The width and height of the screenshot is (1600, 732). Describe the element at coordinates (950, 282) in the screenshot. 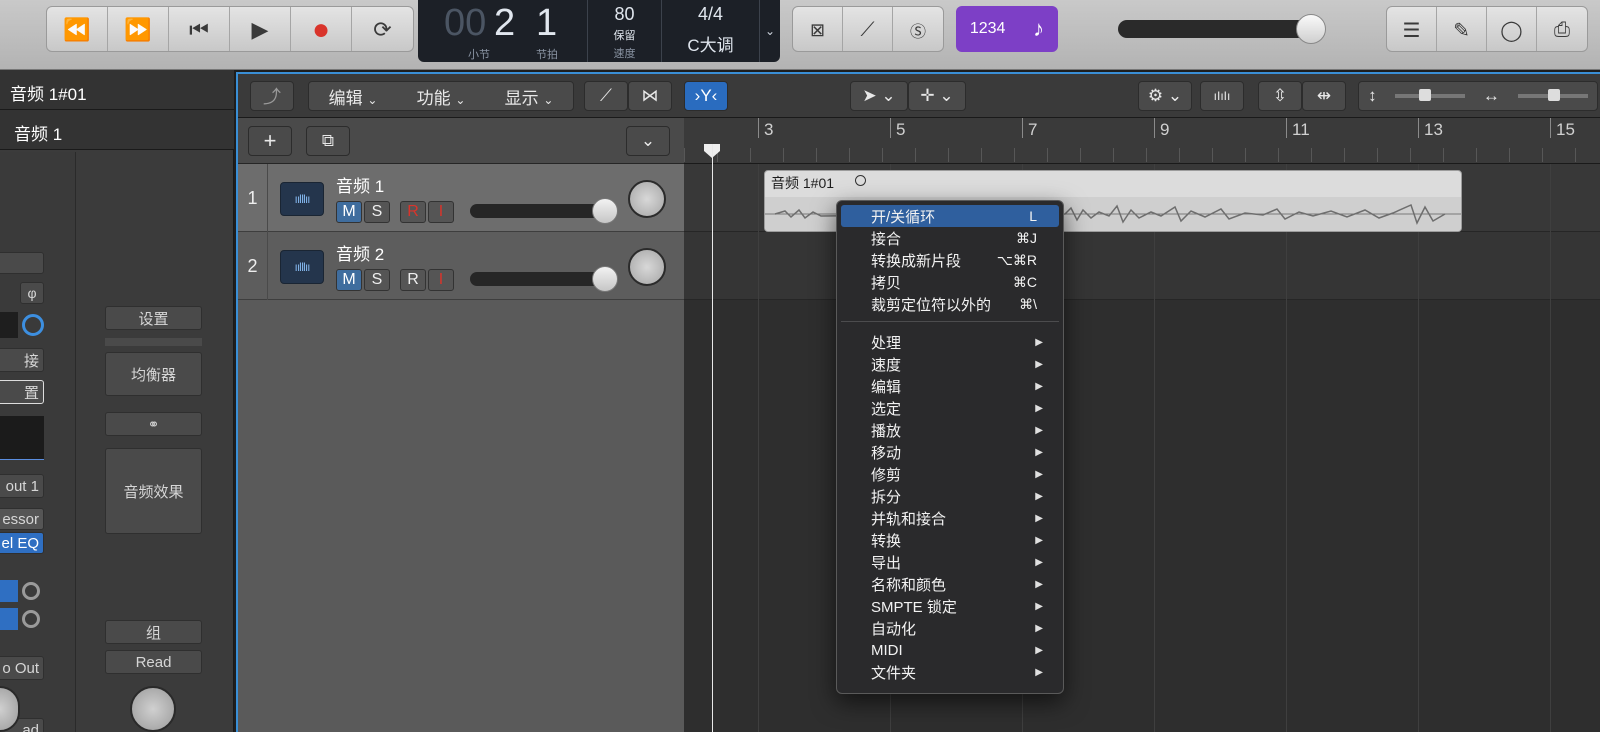

I see `menu-item-copy: 拷贝 ⌘C` at that location.